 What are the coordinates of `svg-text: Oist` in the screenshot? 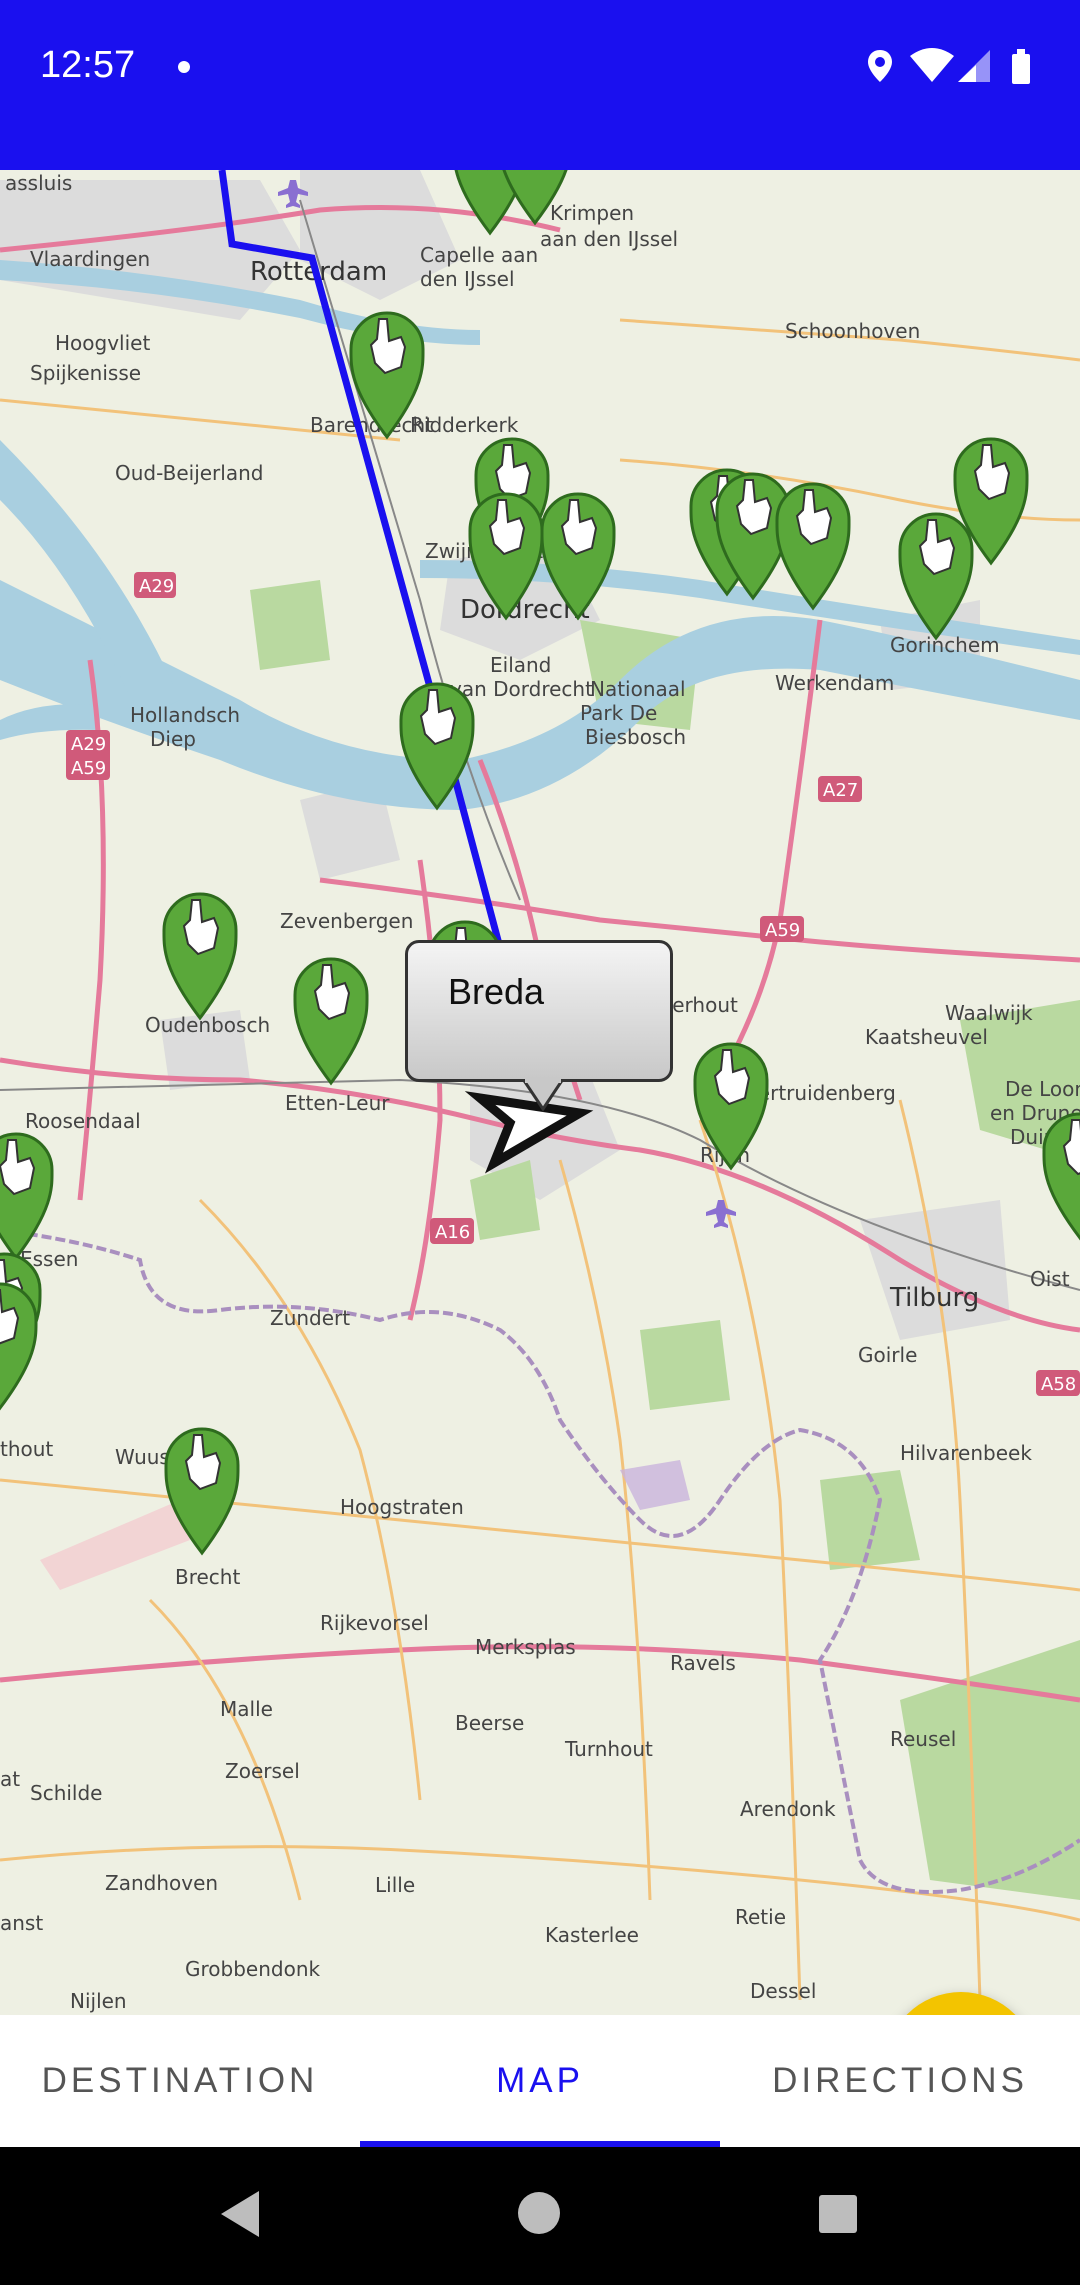 It's located at (1050, 1279).